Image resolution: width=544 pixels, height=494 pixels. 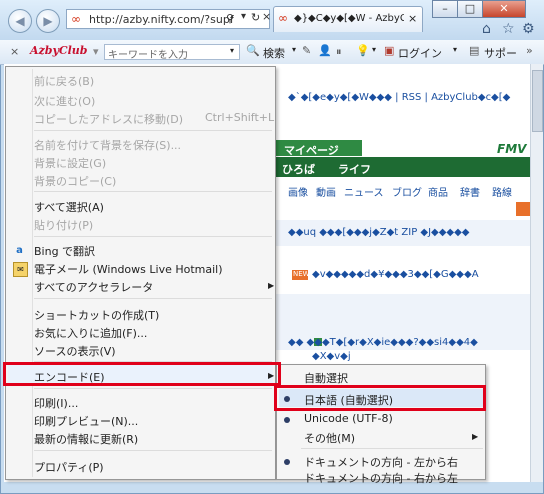 I want to click on forward-button: ▶, so click(x=48, y=21).